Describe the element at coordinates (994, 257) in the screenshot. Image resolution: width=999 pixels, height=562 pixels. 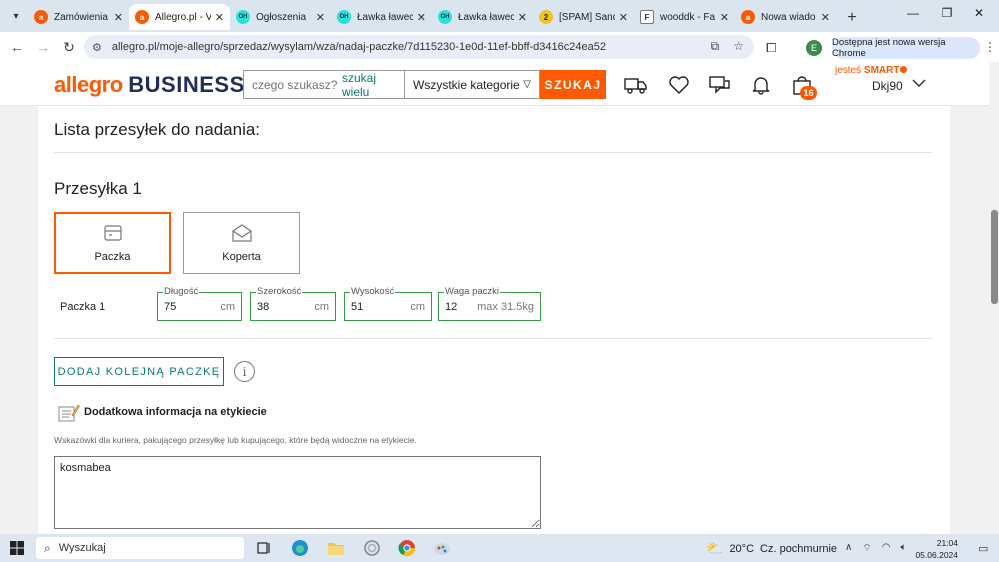
I see `scrollbar-thumb` at that location.